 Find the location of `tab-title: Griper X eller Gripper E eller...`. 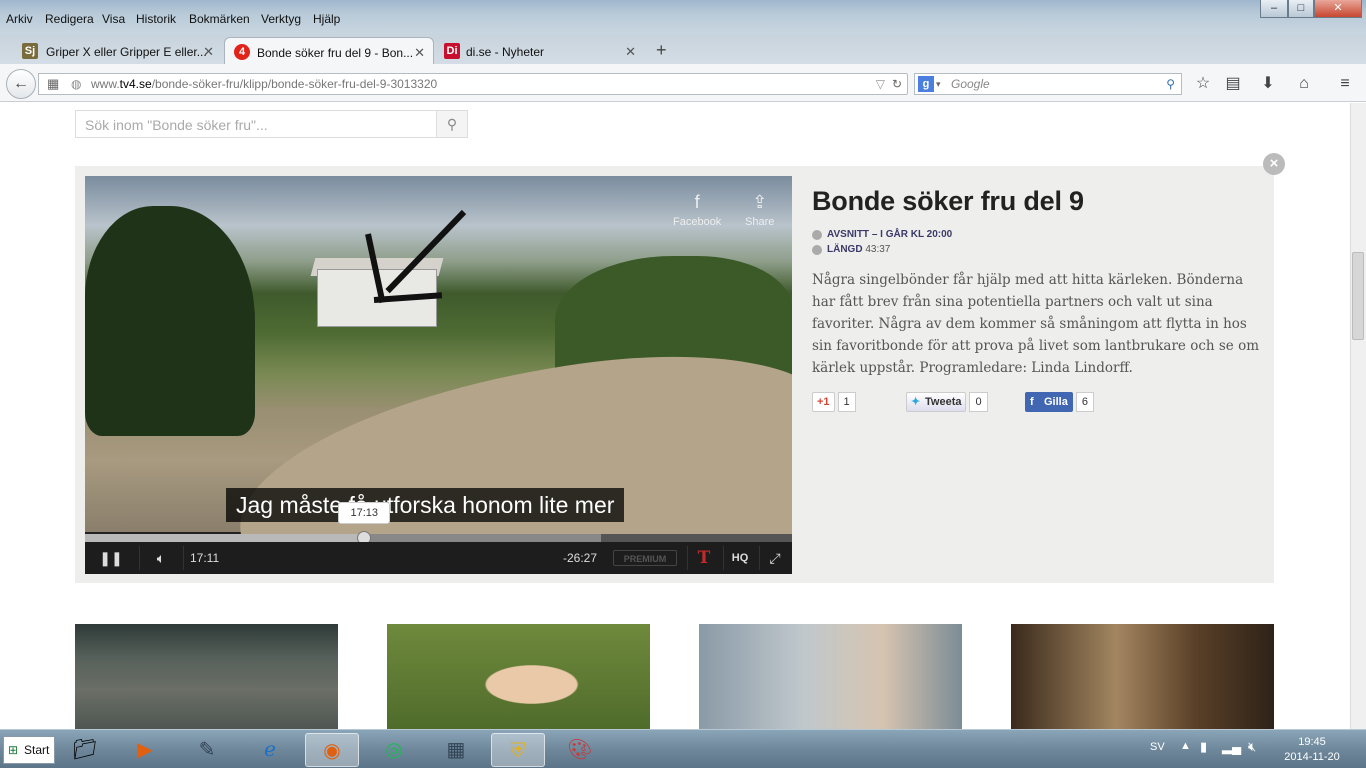

tab-title: Griper X eller Gripper E eller... is located at coordinates (126, 52).